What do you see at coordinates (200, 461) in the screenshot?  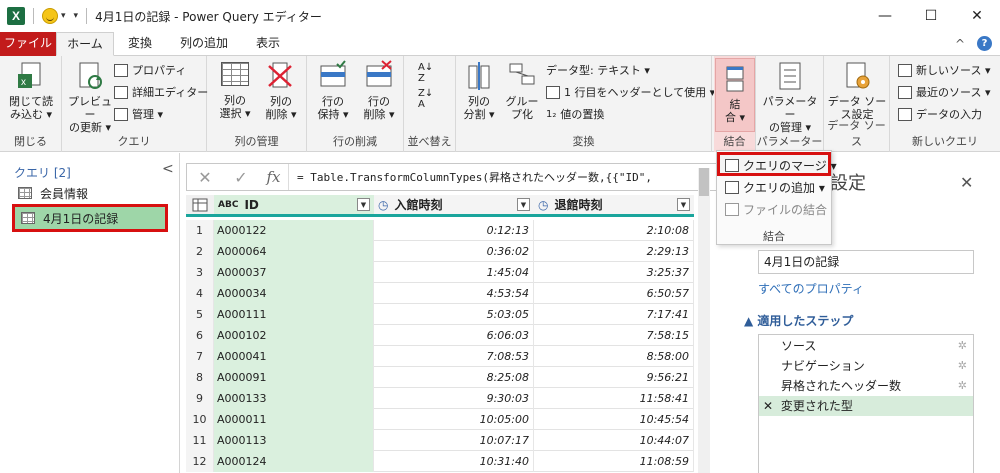 I see `row-number-cell: 12` at bounding box center [200, 461].